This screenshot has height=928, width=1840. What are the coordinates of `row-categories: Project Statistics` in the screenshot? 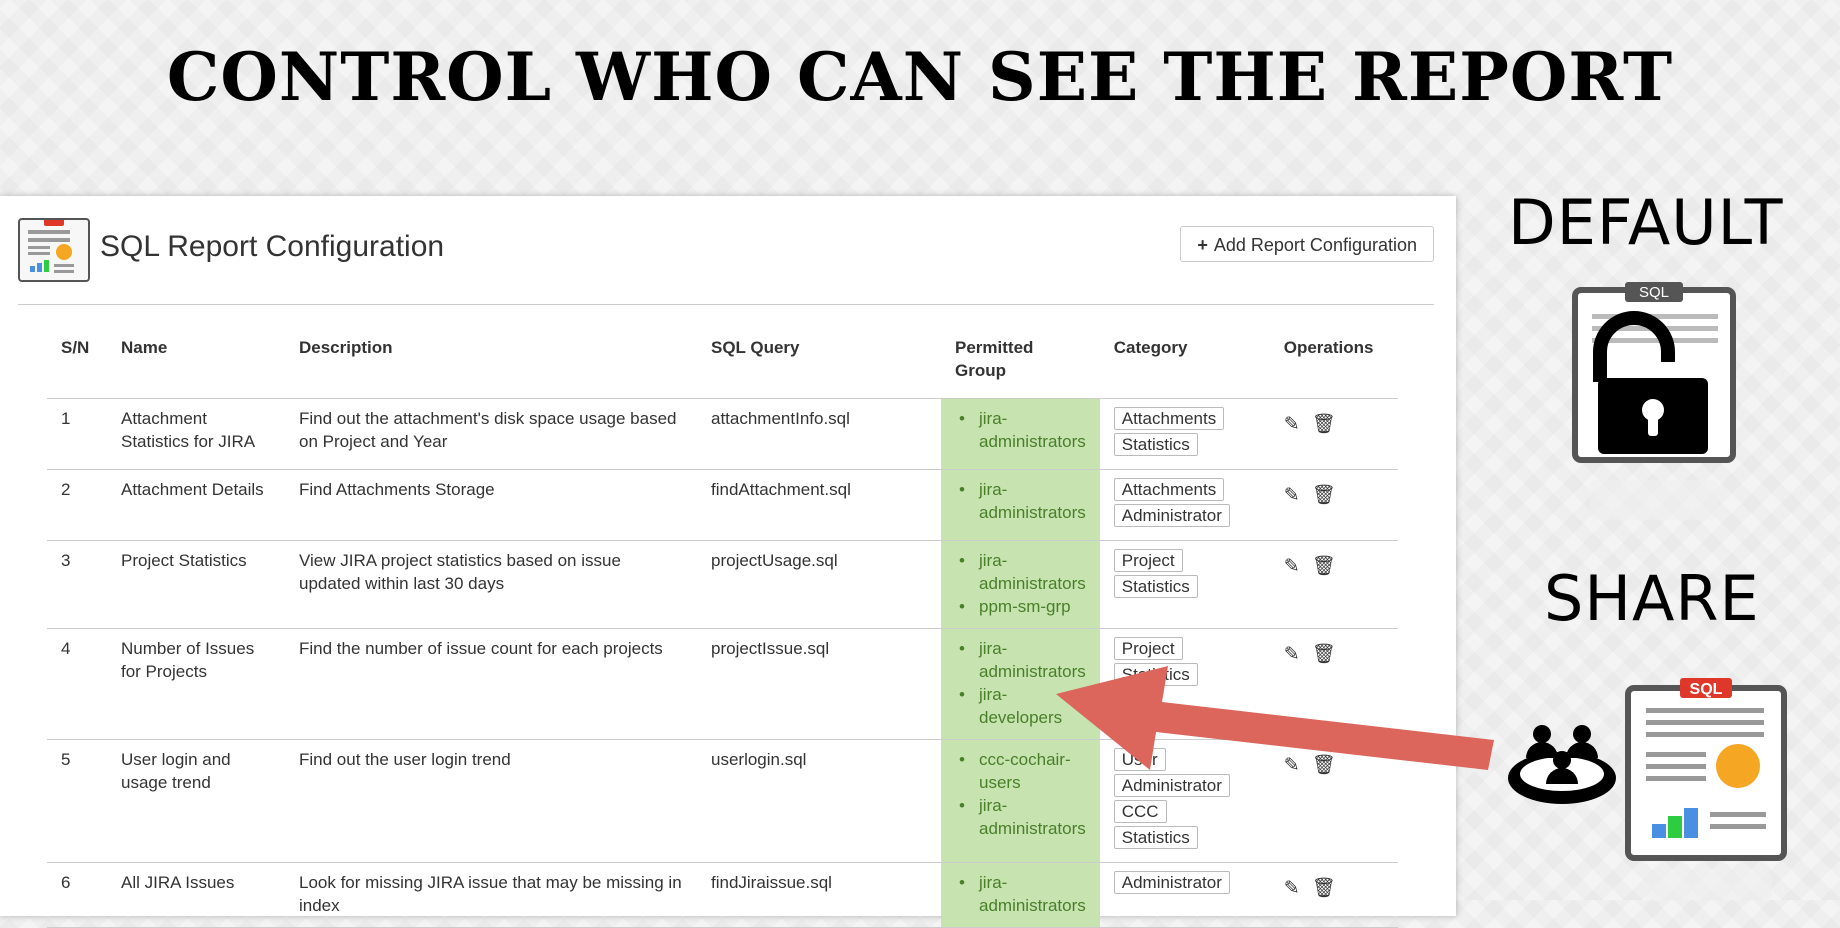 It's located at (1184, 584).